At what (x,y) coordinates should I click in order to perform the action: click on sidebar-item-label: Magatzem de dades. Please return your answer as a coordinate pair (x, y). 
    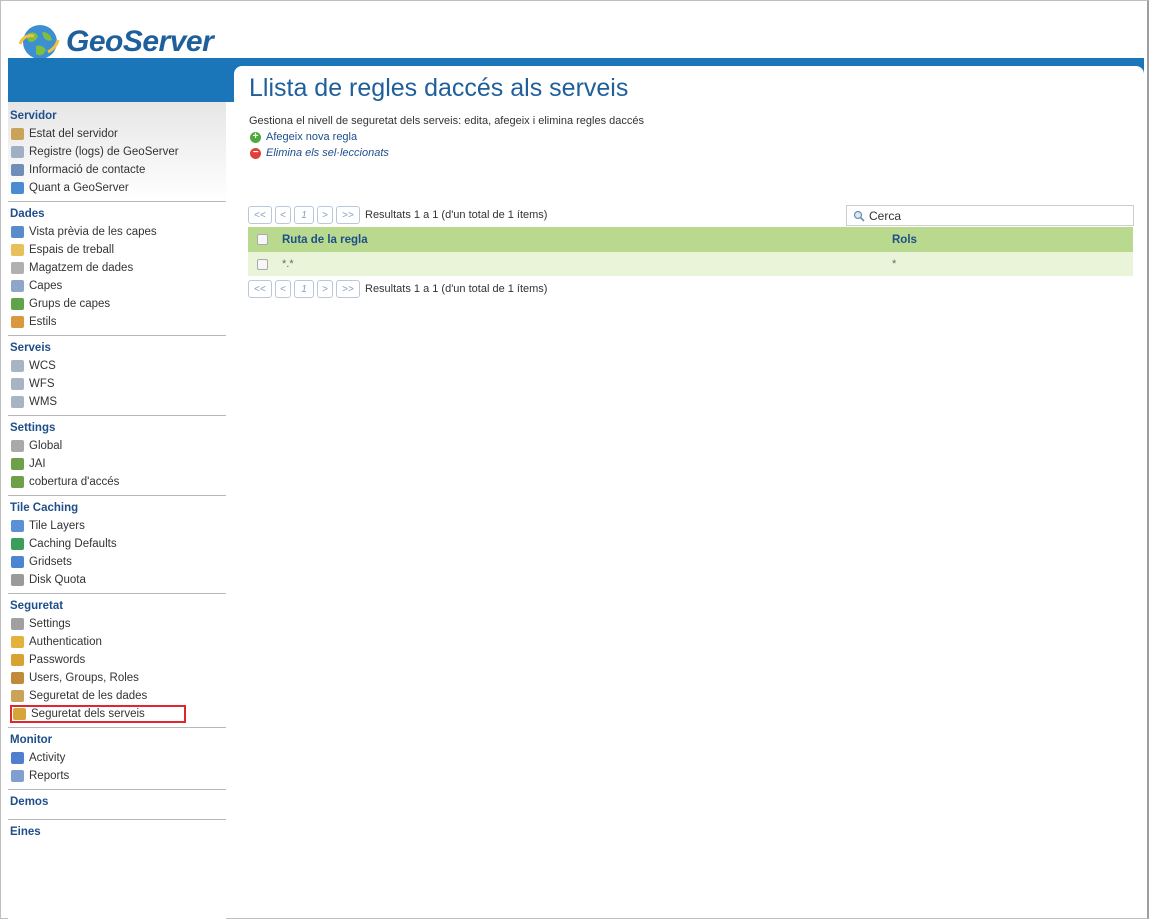
    Looking at the image, I should click on (81, 268).